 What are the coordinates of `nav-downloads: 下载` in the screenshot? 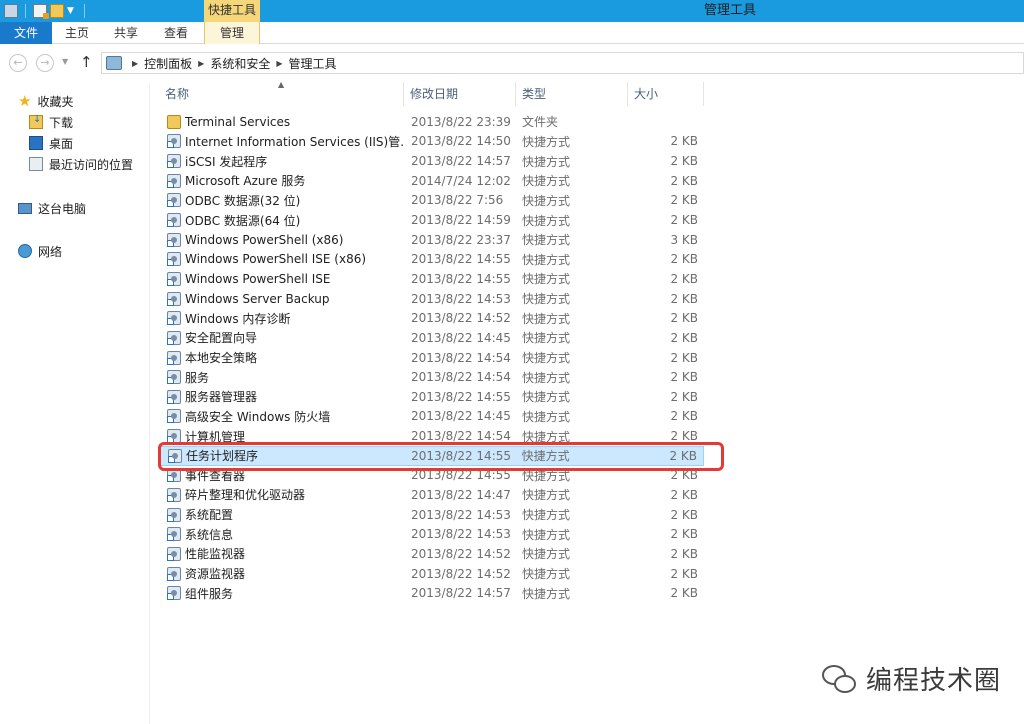 It's located at (51, 122).